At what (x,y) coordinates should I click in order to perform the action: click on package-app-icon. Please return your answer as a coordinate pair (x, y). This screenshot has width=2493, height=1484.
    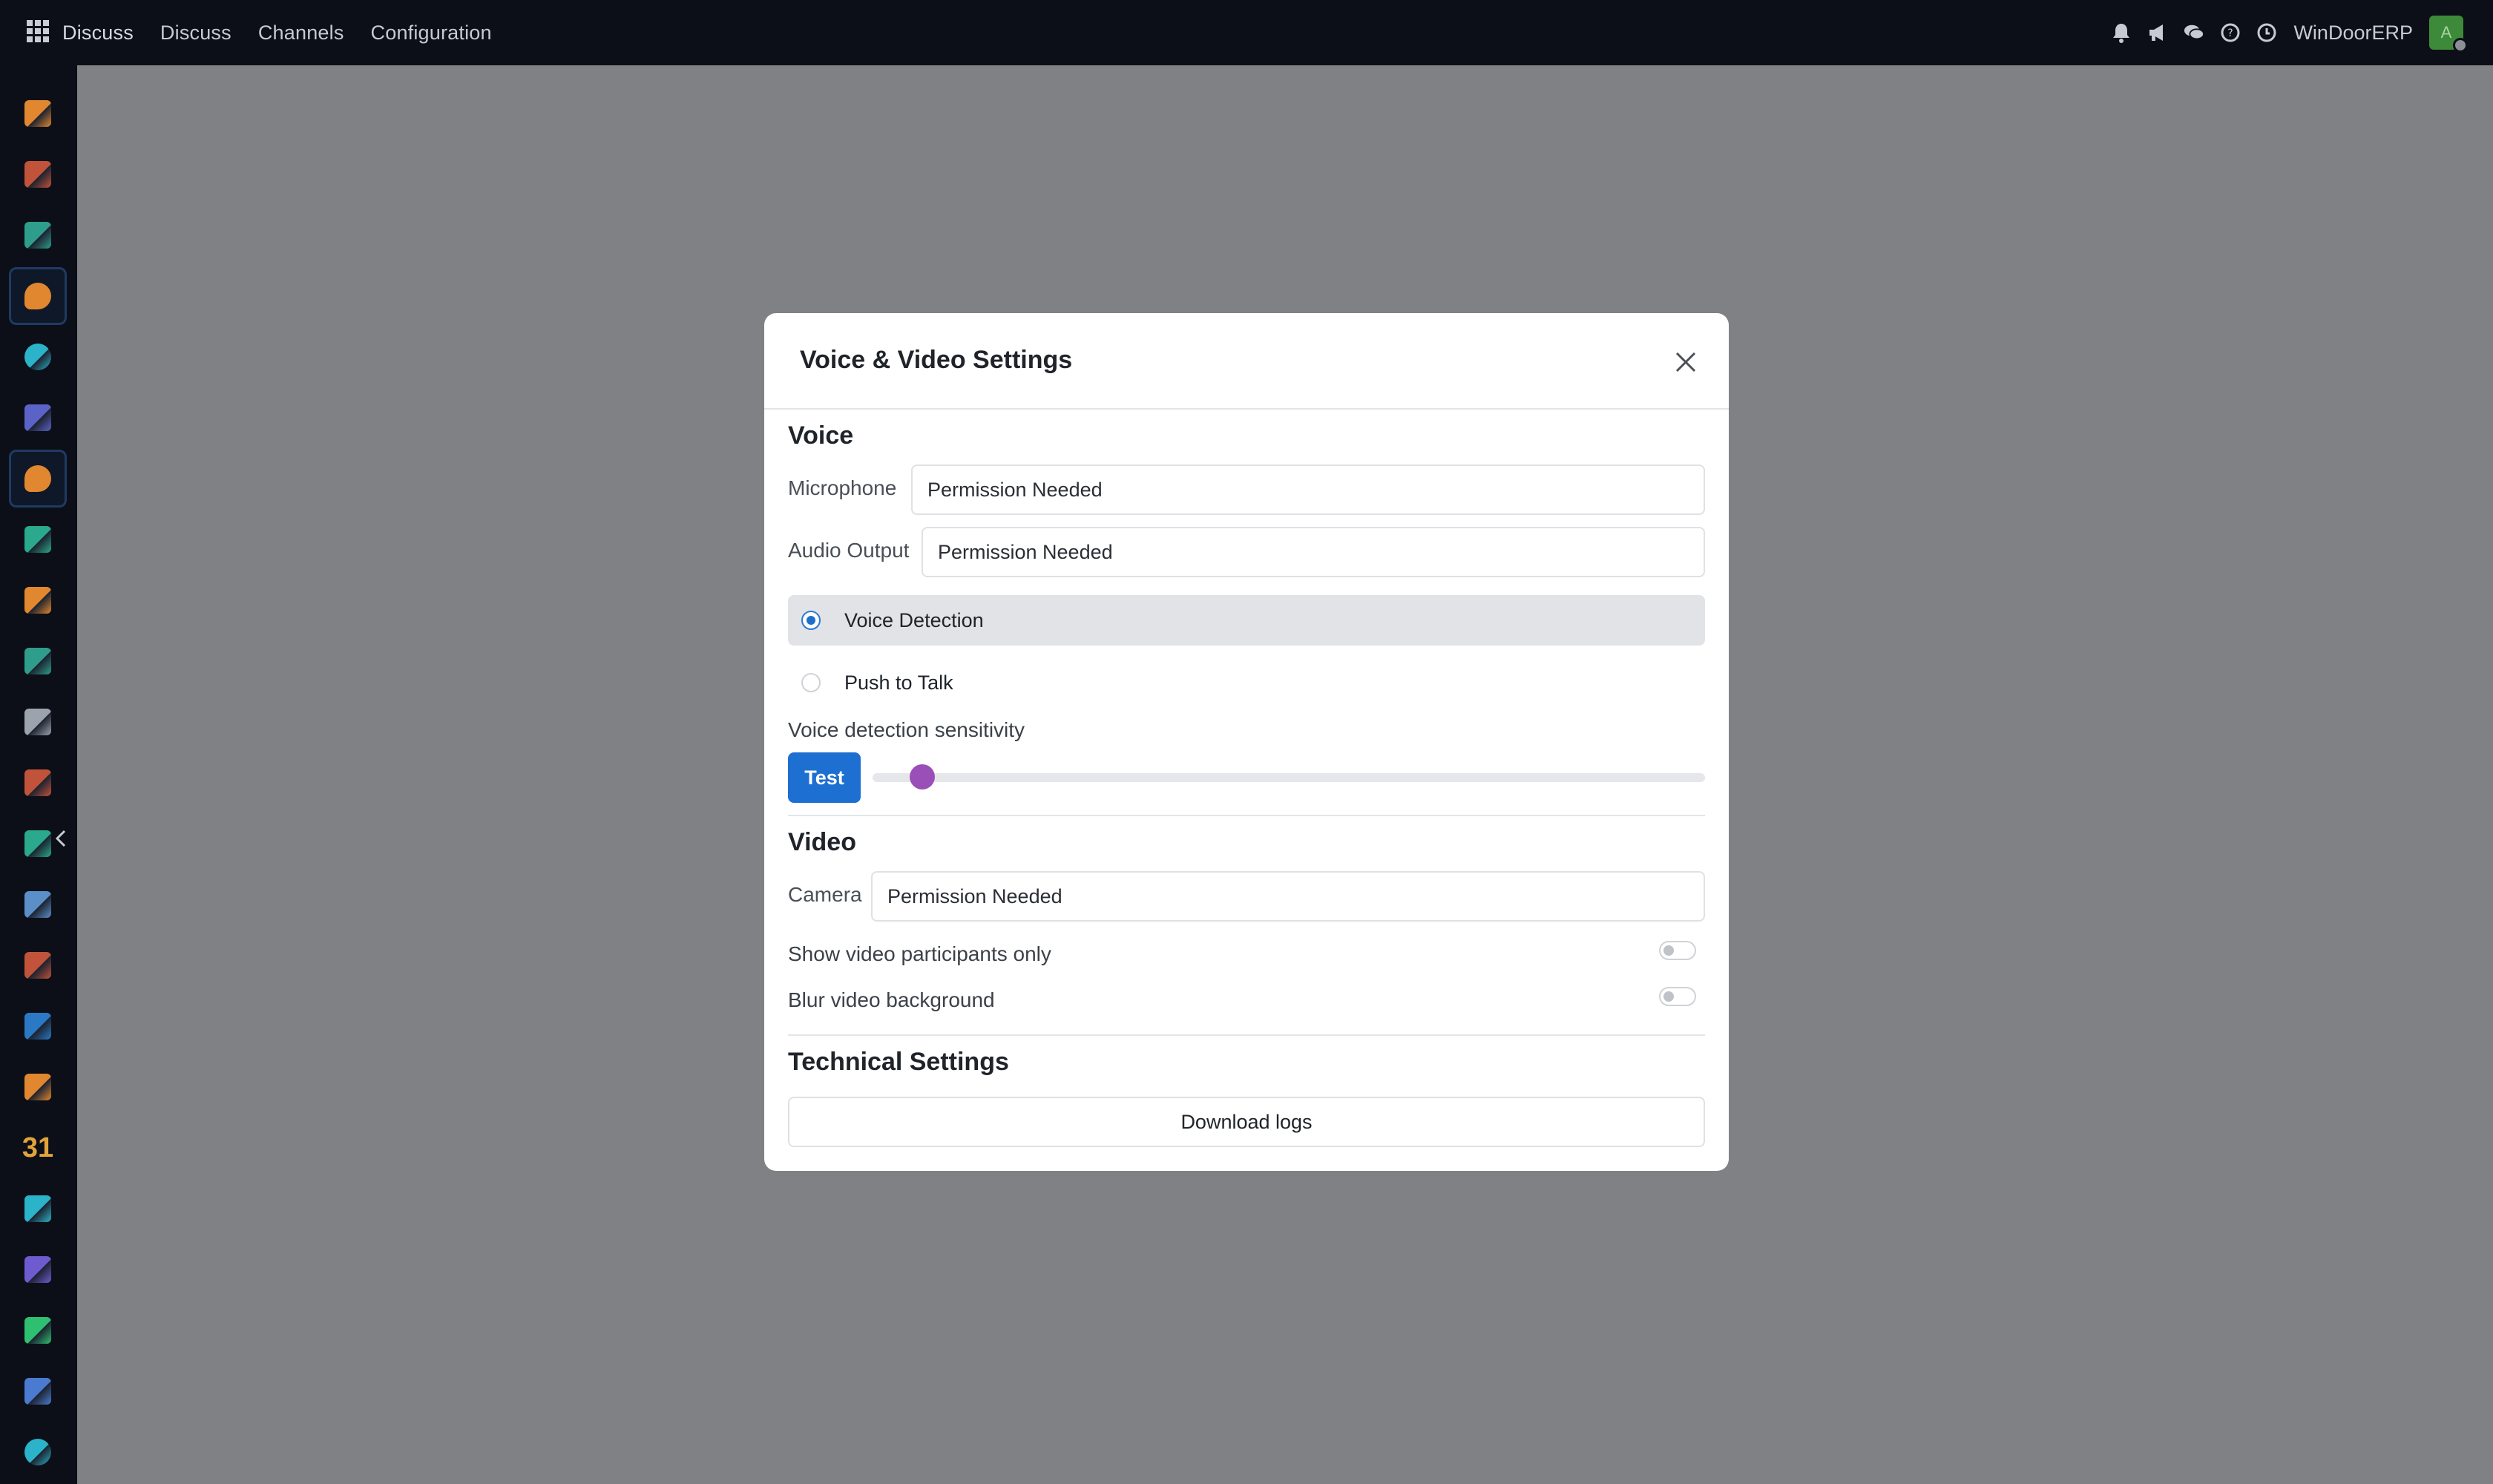
    Looking at the image, I should click on (37, 965).